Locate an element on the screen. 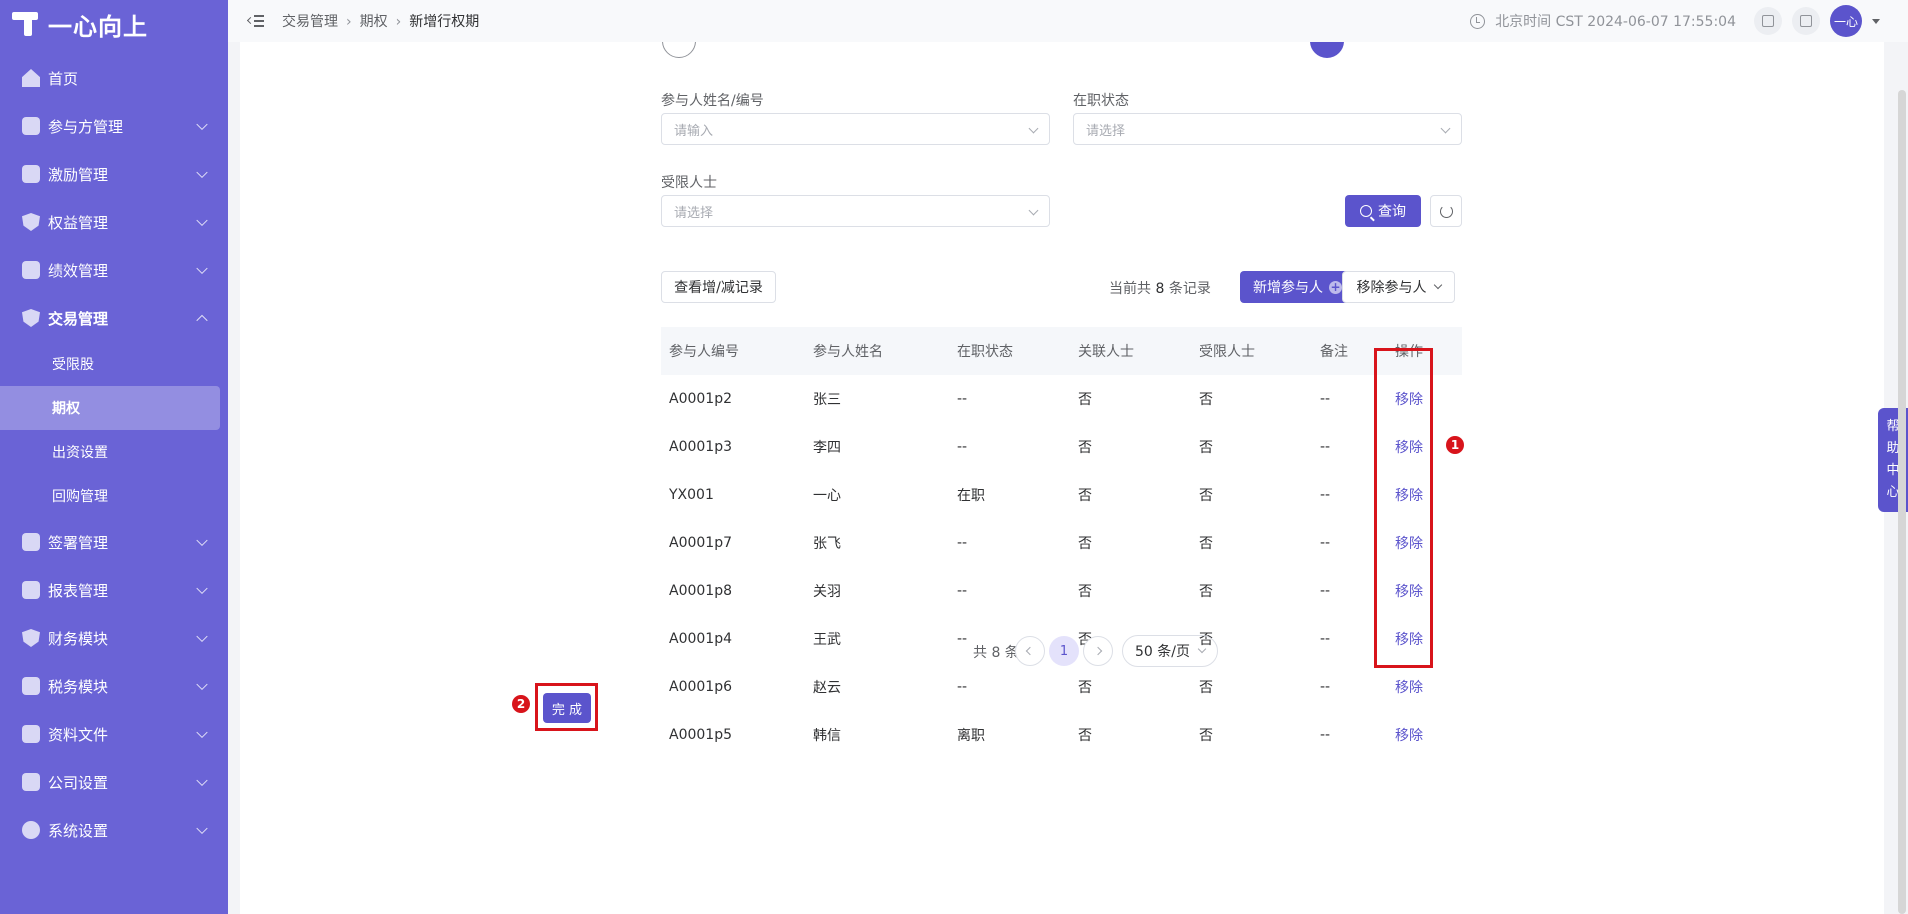 Image resolution: width=1908 pixels, height=914 pixels. incentive-icon is located at coordinates (31, 174).